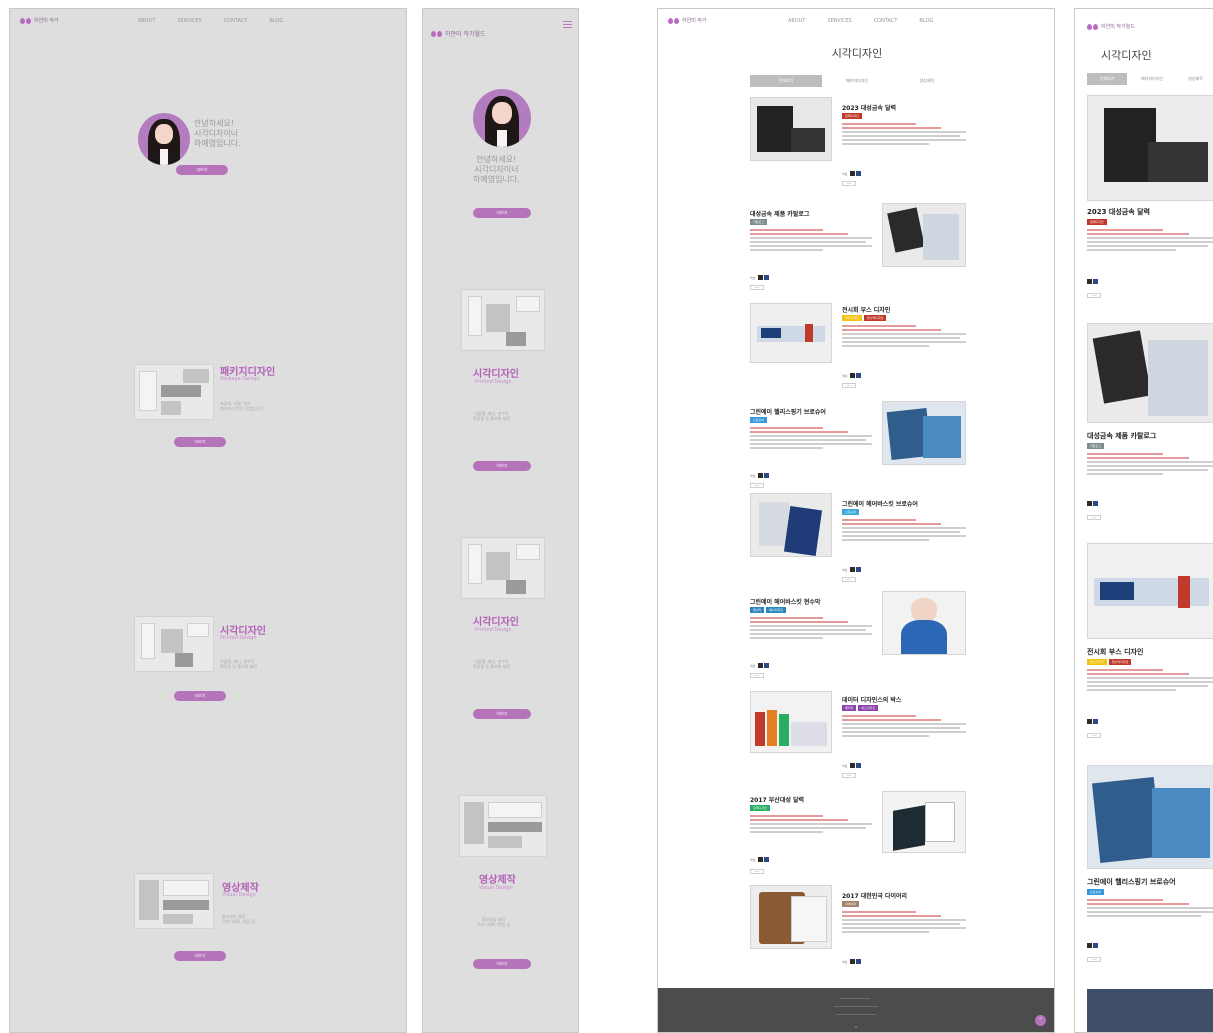 This screenshot has width=1213, height=1033. Describe the element at coordinates (493, 630) in the screenshot. I see `service-subtitle: Printed Design` at that location.